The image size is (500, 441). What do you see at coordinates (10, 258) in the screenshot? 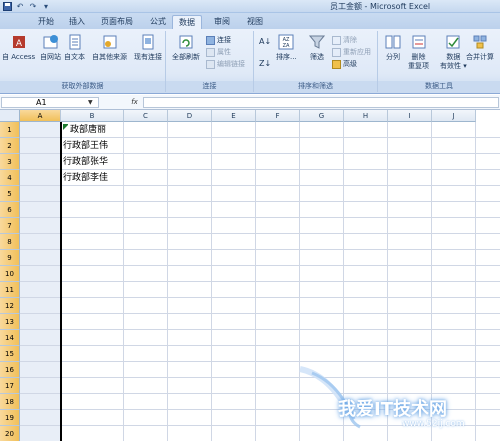
I see `row-header-9: 9` at bounding box center [10, 258].